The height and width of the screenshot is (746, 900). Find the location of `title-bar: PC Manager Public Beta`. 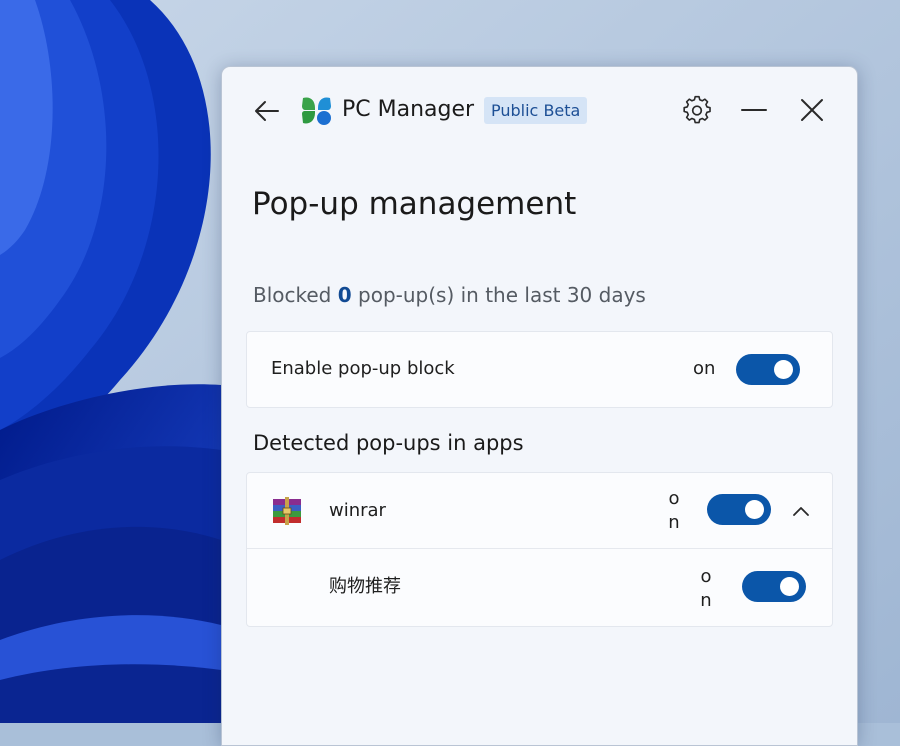

title-bar: PC Manager Public Beta is located at coordinates (539, 111).